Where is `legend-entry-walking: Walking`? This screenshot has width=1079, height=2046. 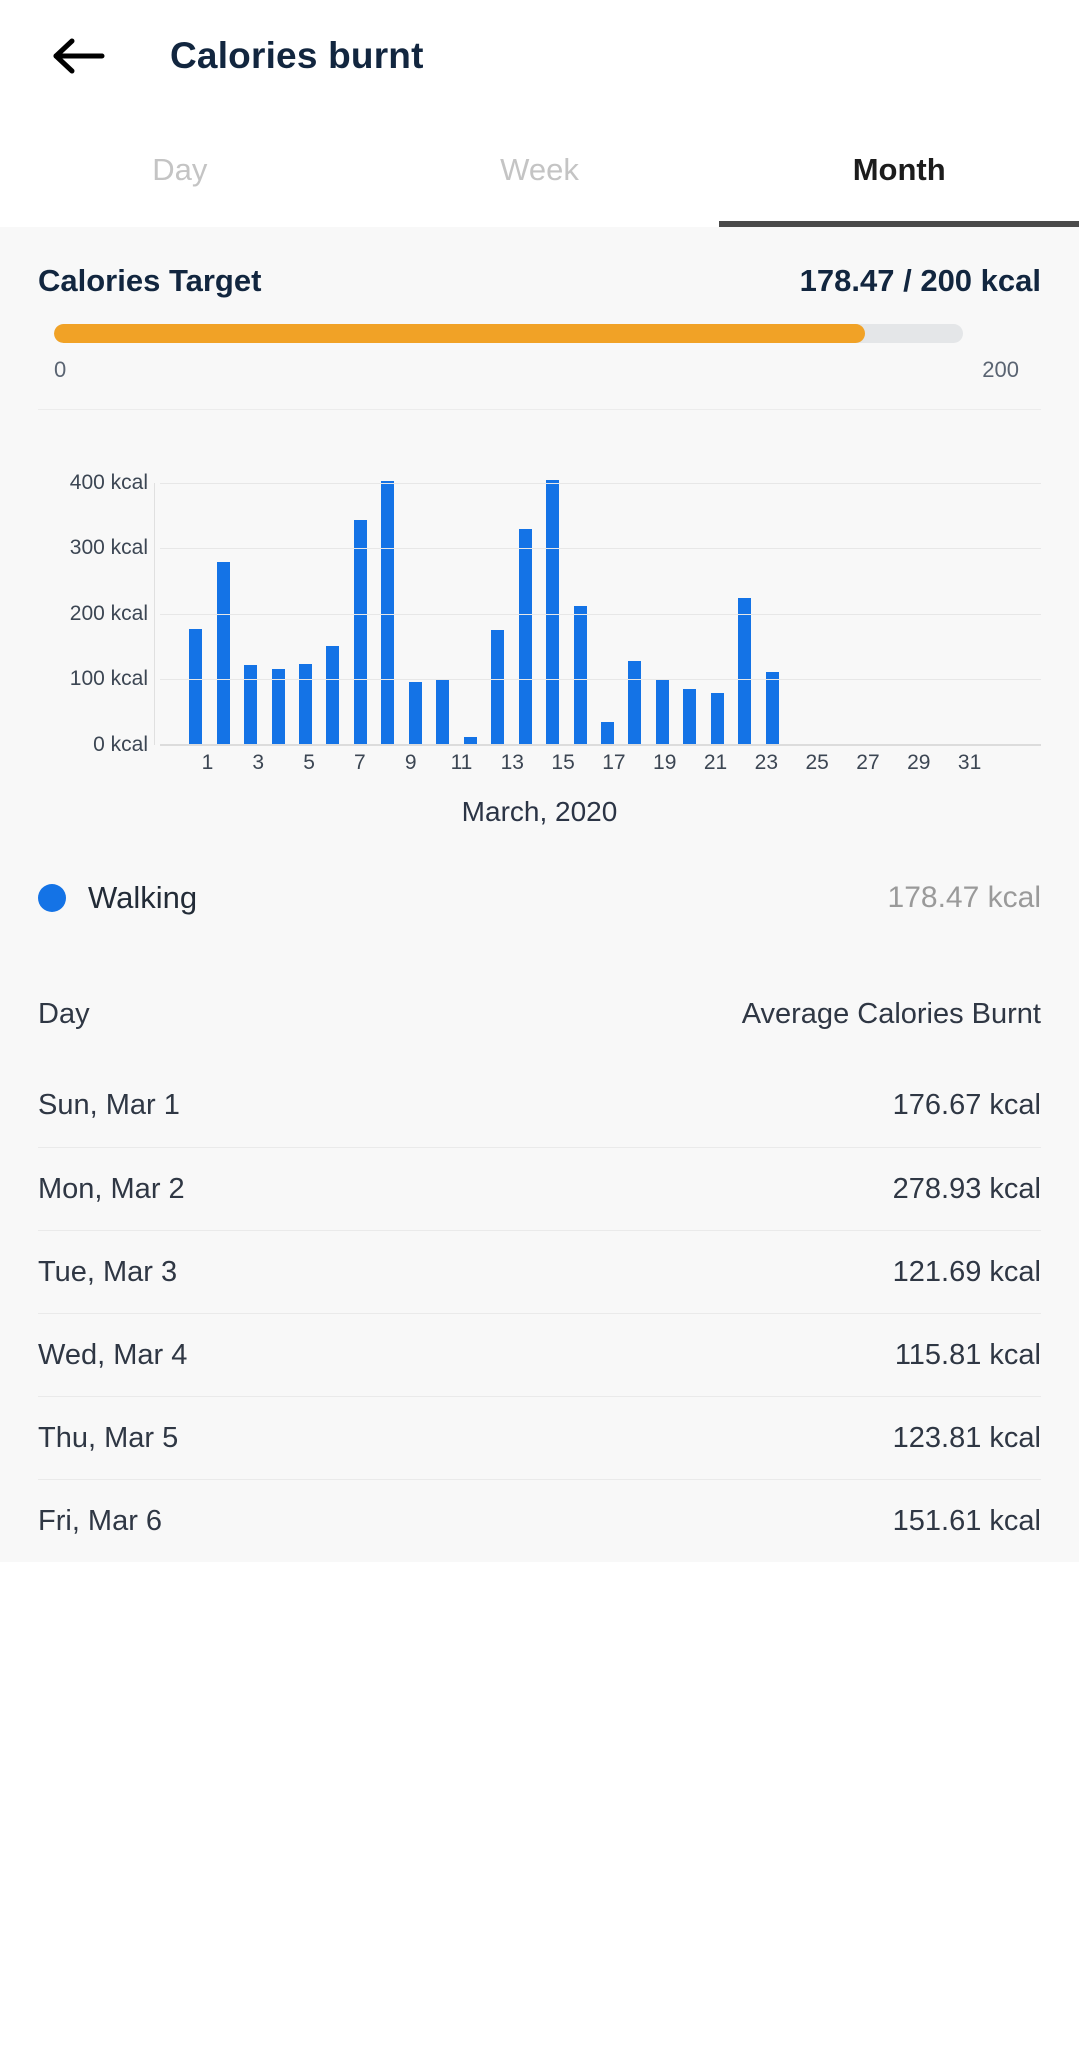
legend-entry-walking: Walking is located at coordinates (117, 898).